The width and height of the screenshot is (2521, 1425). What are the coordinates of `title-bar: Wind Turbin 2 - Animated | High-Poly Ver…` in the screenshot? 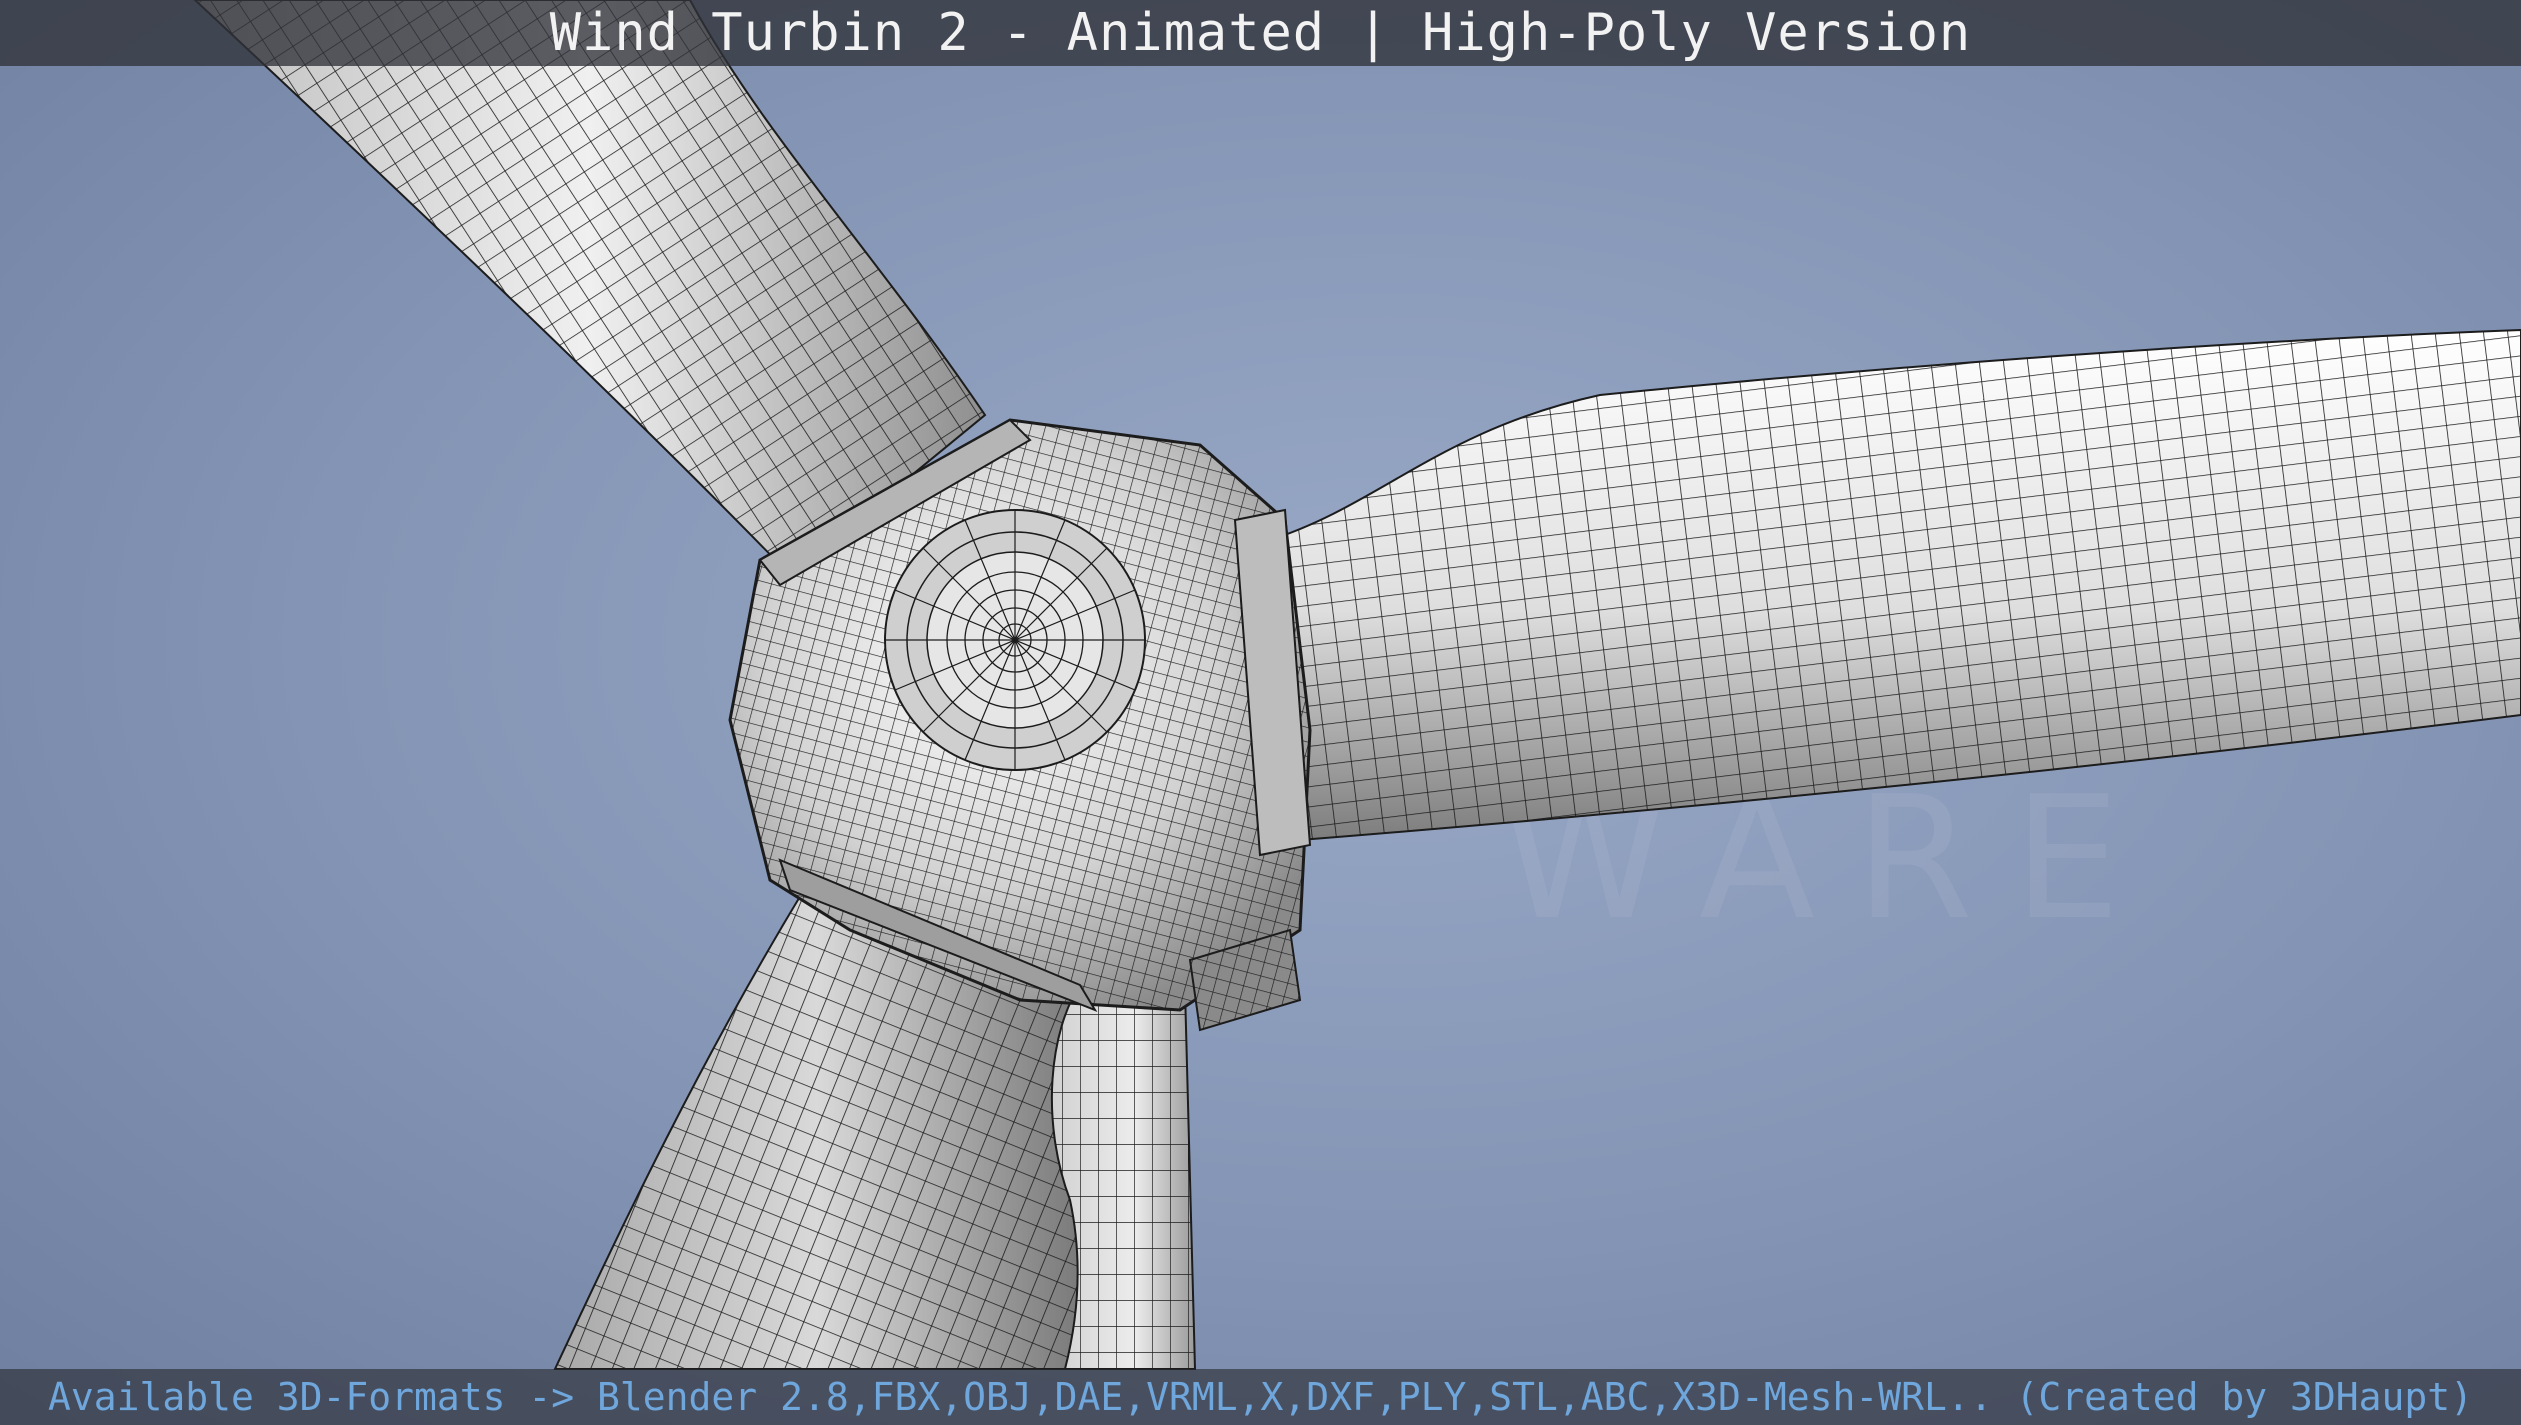 It's located at (1260, 33).